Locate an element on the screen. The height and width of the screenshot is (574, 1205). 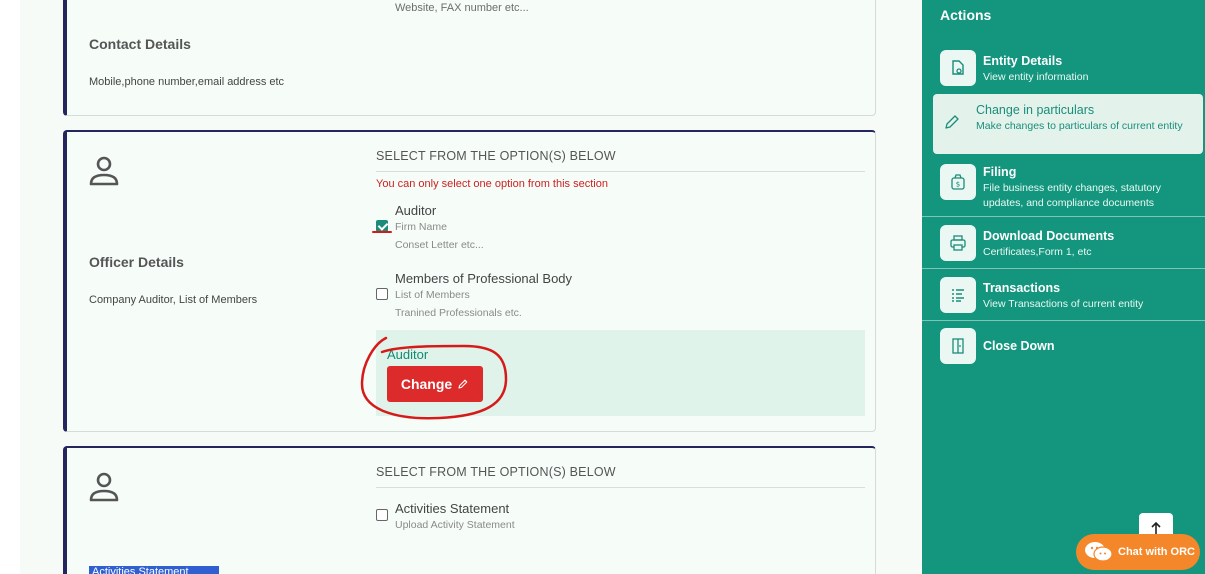
option-subtitle: Firm Name is located at coordinates (421, 227).